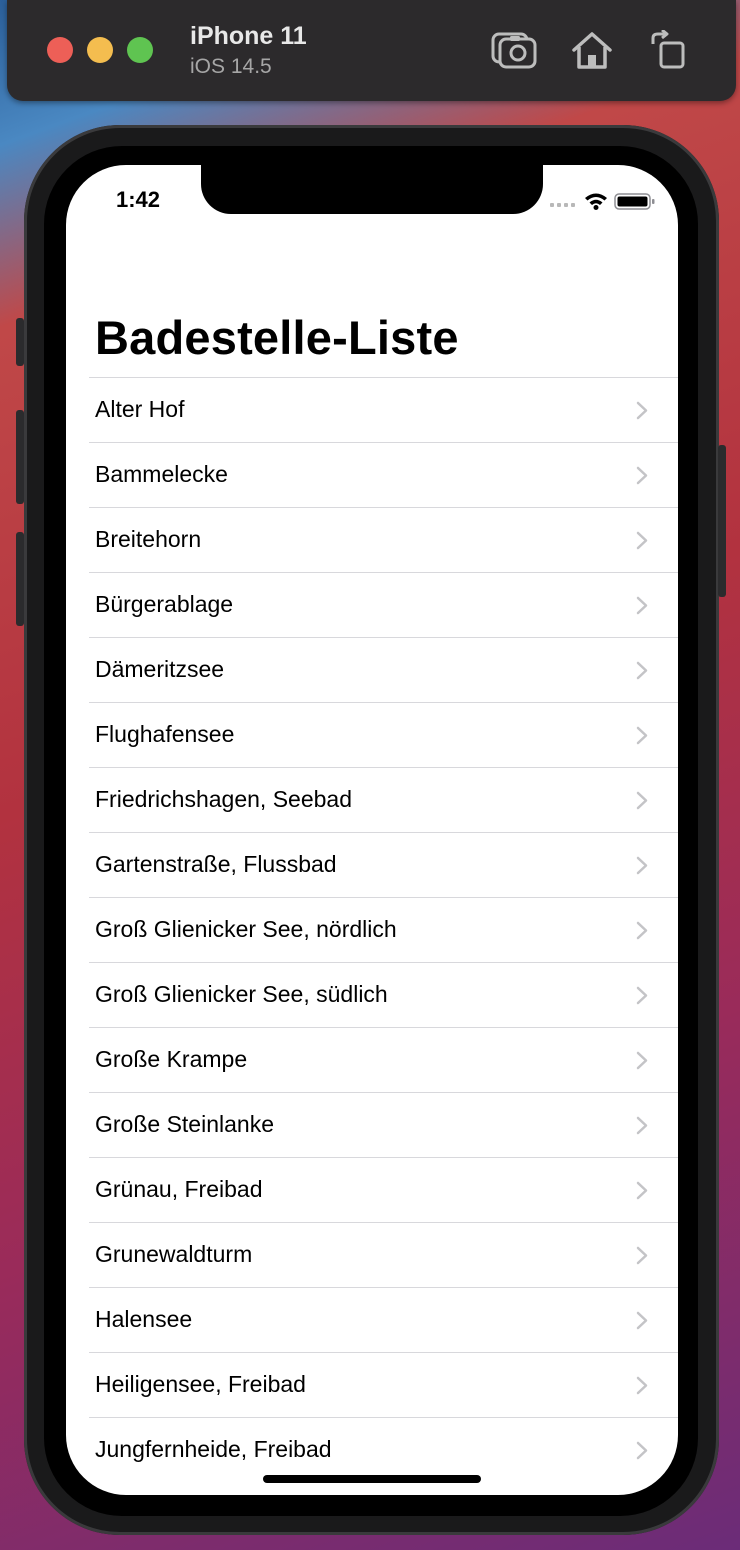 The height and width of the screenshot is (1550, 740). I want to click on list-item: Bammelecke, so click(383, 474).